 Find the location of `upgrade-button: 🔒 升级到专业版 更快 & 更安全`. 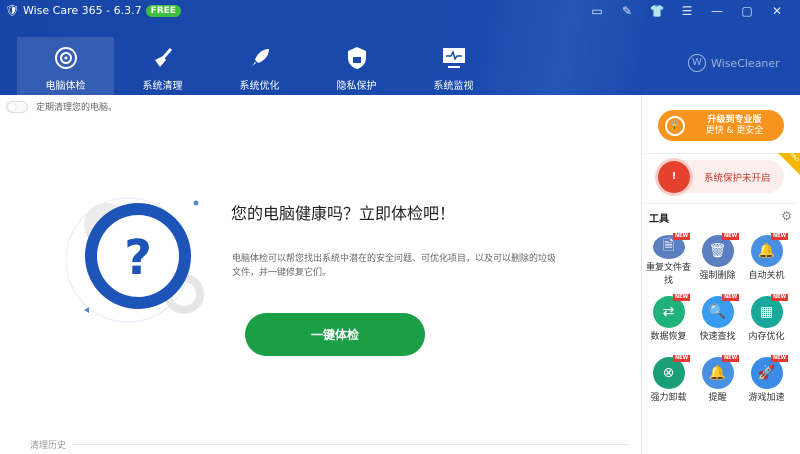

upgrade-button: 🔒 升级到专业版 更快 & 更安全 is located at coordinates (721, 125).